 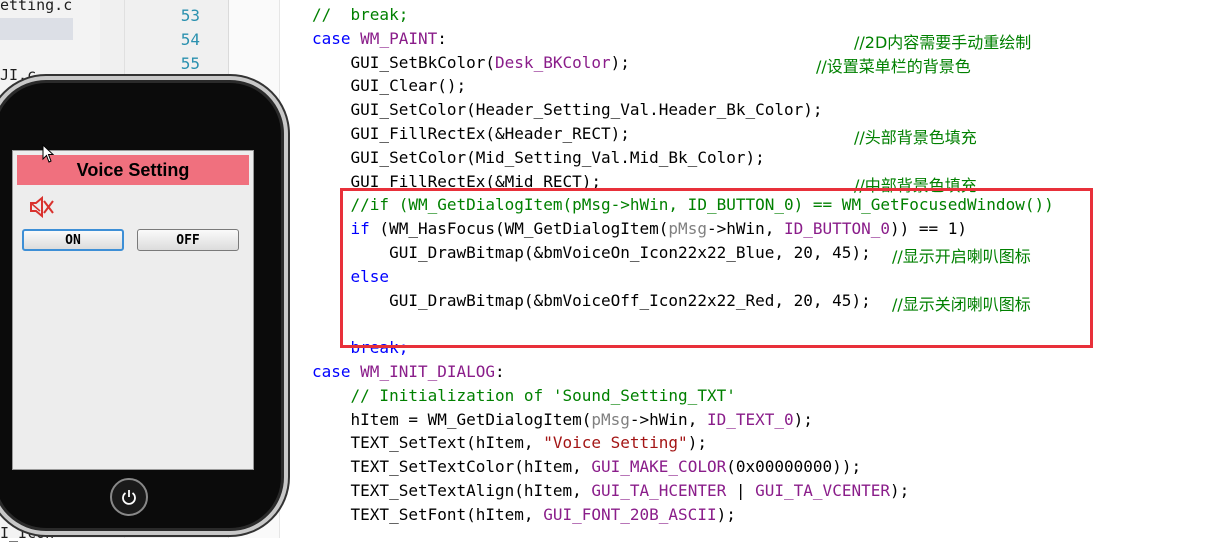 I want to click on line-number: 54, so click(x=190, y=39).